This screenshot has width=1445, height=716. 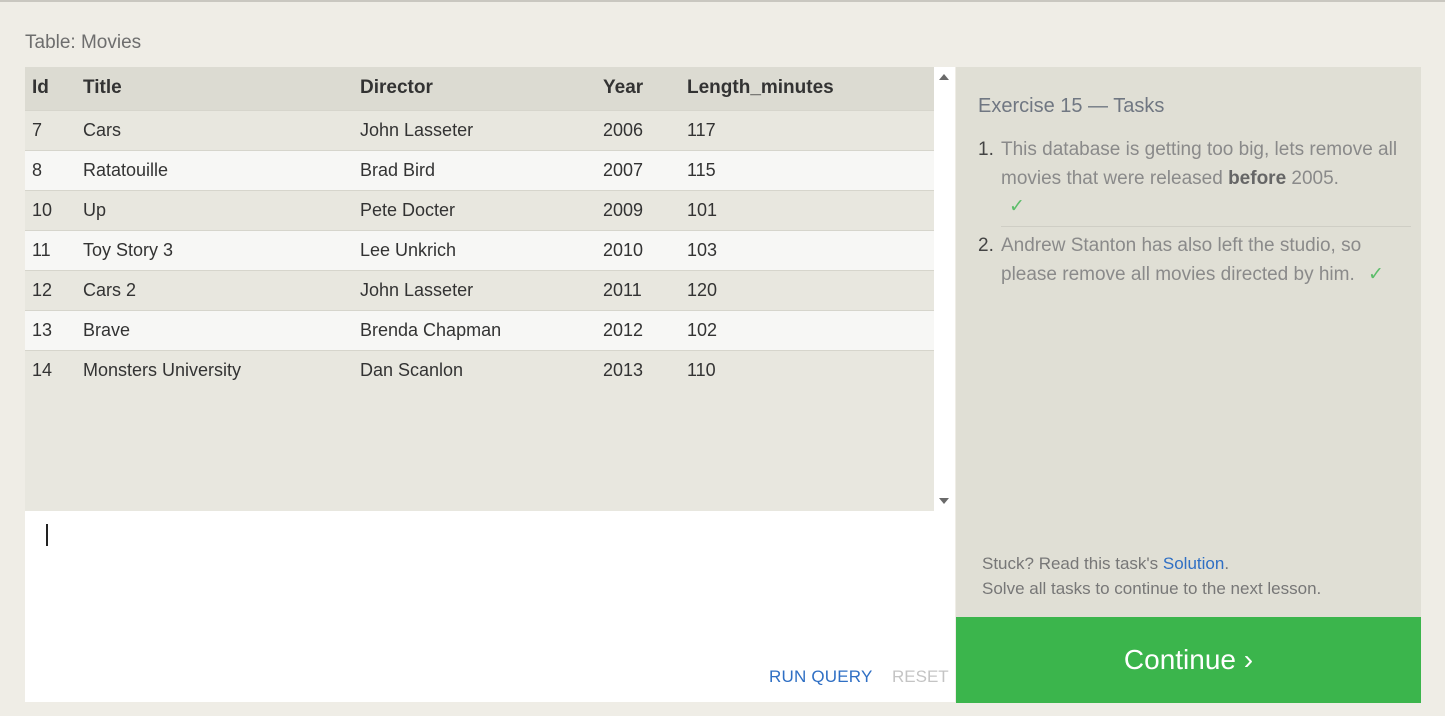 What do you see at coordinates (702, 249) in the screenshot?
I see `cell-length: 103` at bounding box center [702, 249].